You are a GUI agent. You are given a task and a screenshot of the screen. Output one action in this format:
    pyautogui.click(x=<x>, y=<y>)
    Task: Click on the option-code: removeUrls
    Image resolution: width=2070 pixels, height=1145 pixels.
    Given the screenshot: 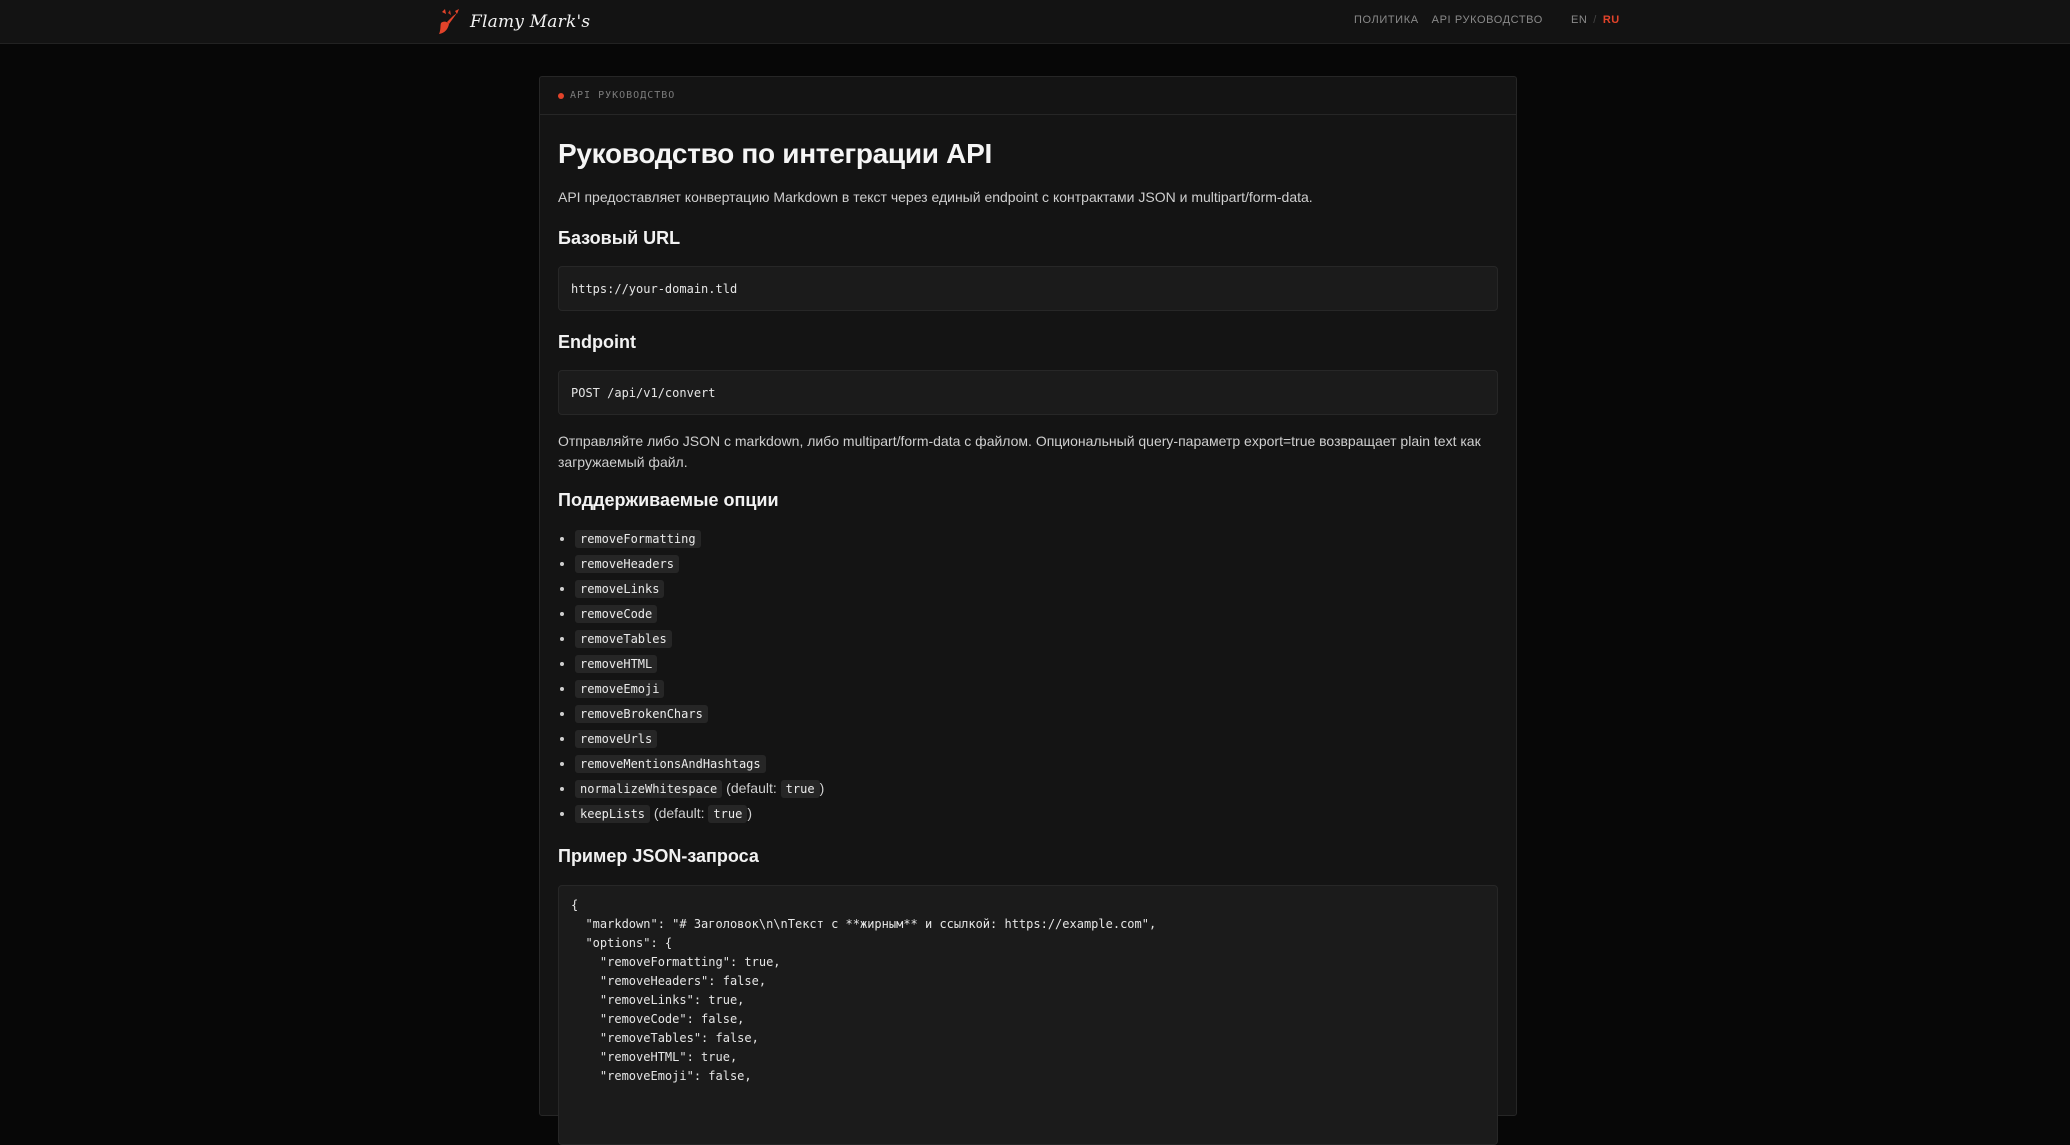 What is the action you would take?
    pyautogui.click(x=616, y=739)
    